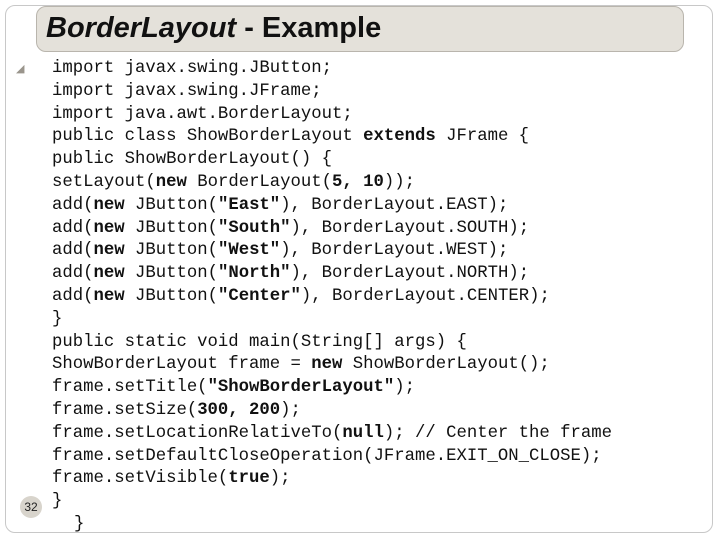  I want to click on code-keyword: null, so click(363, 433).